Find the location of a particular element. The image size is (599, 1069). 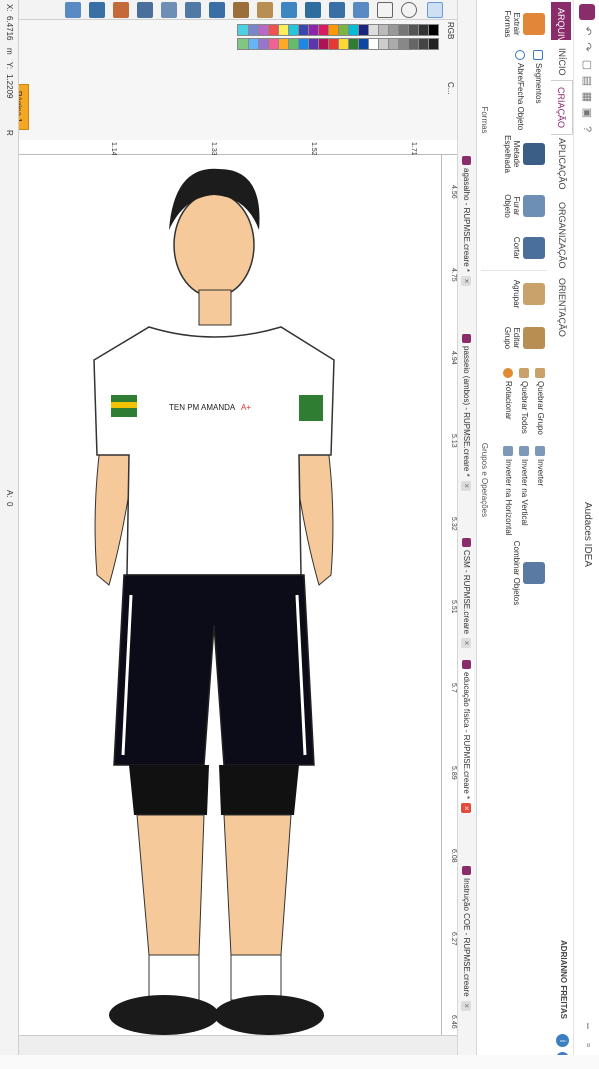

ruler-tick: 6.46 is located at coordinates (453, 1022).